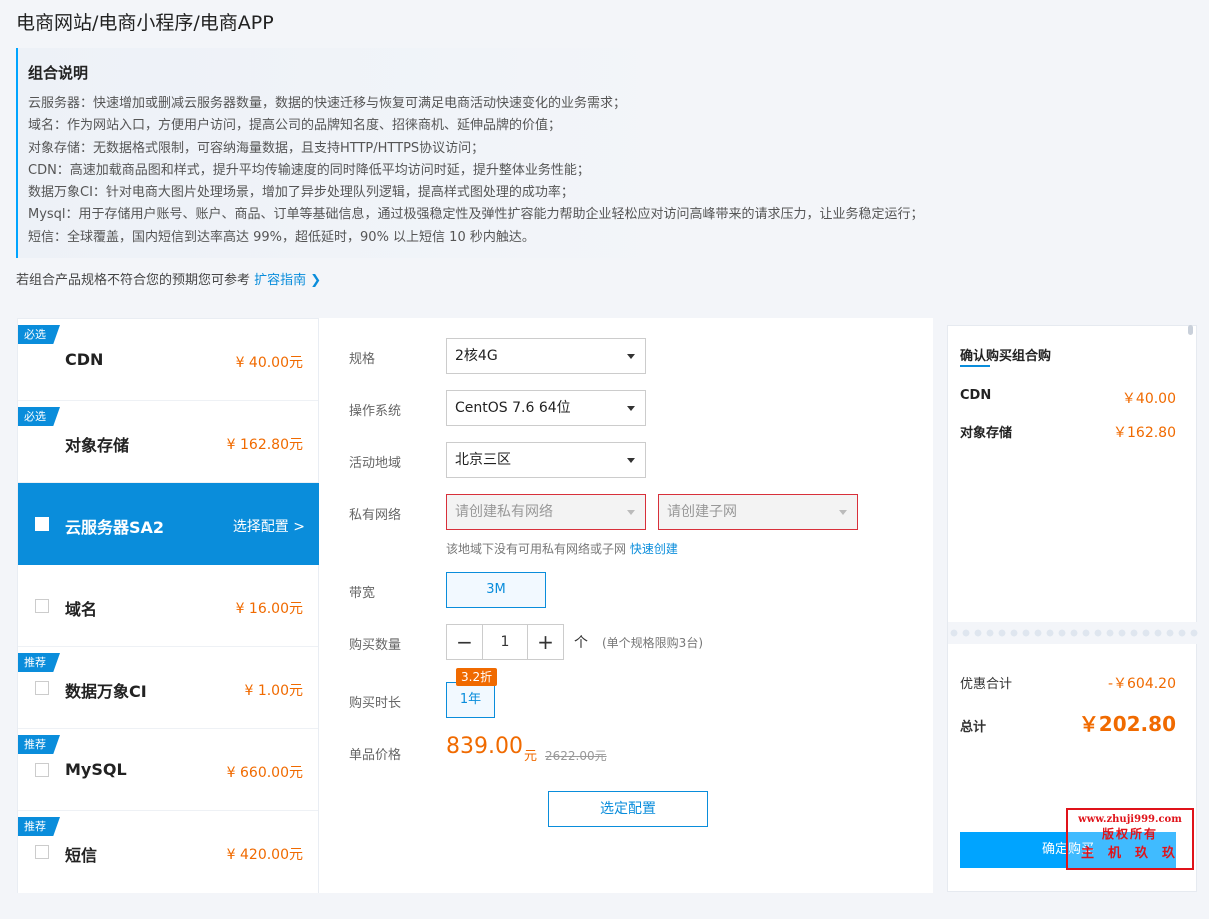 The height and width of the screenshot is (919, 1209). I want to click on quantity-stepper: − 1 +, so click(505, 642).